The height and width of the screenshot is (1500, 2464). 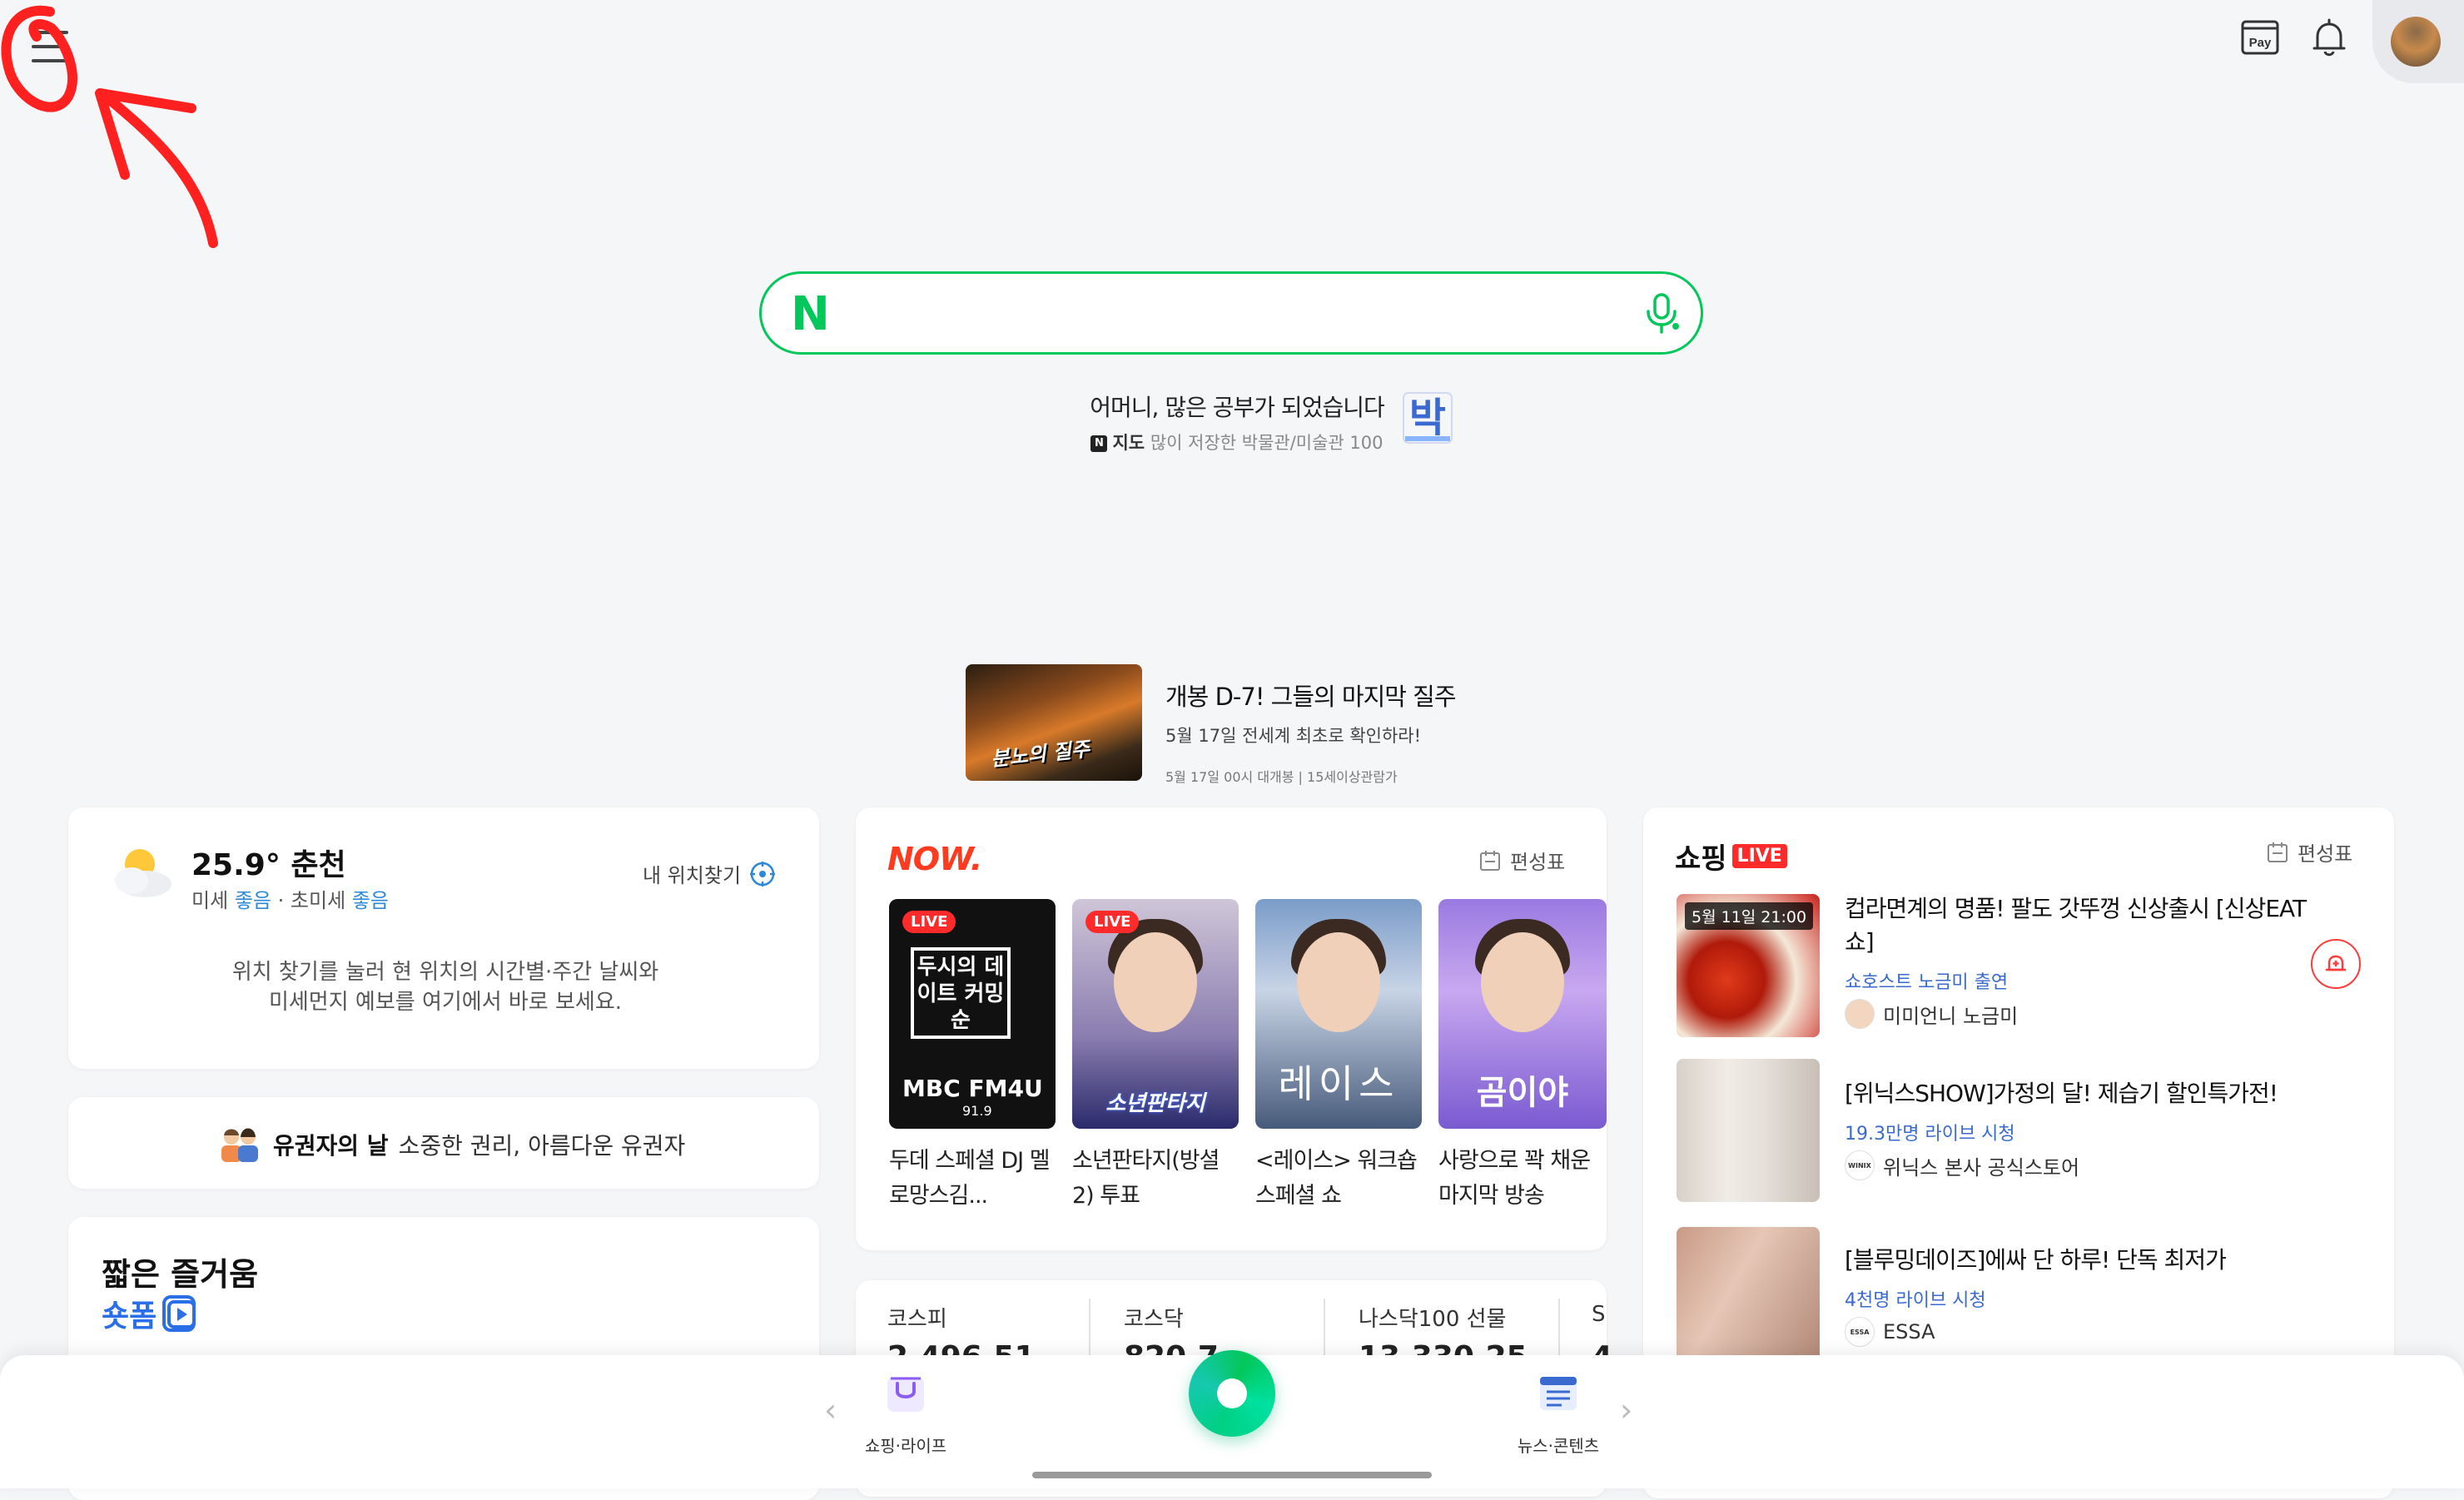 What do you see at coordinates (1237, 407) in the screenshot?
I see `promo-title: 어머니, 많은 공부가 되었습니다` at bounding box center [1237, 407].